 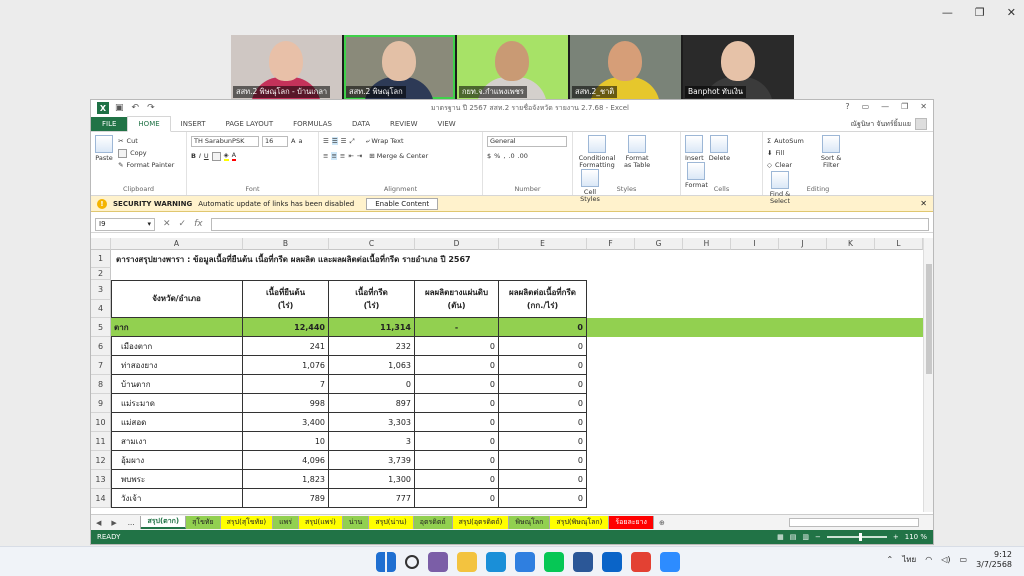 I want to click on participant-tile: สสท.2 พิษณุโลก, so click(x=399, y=67).